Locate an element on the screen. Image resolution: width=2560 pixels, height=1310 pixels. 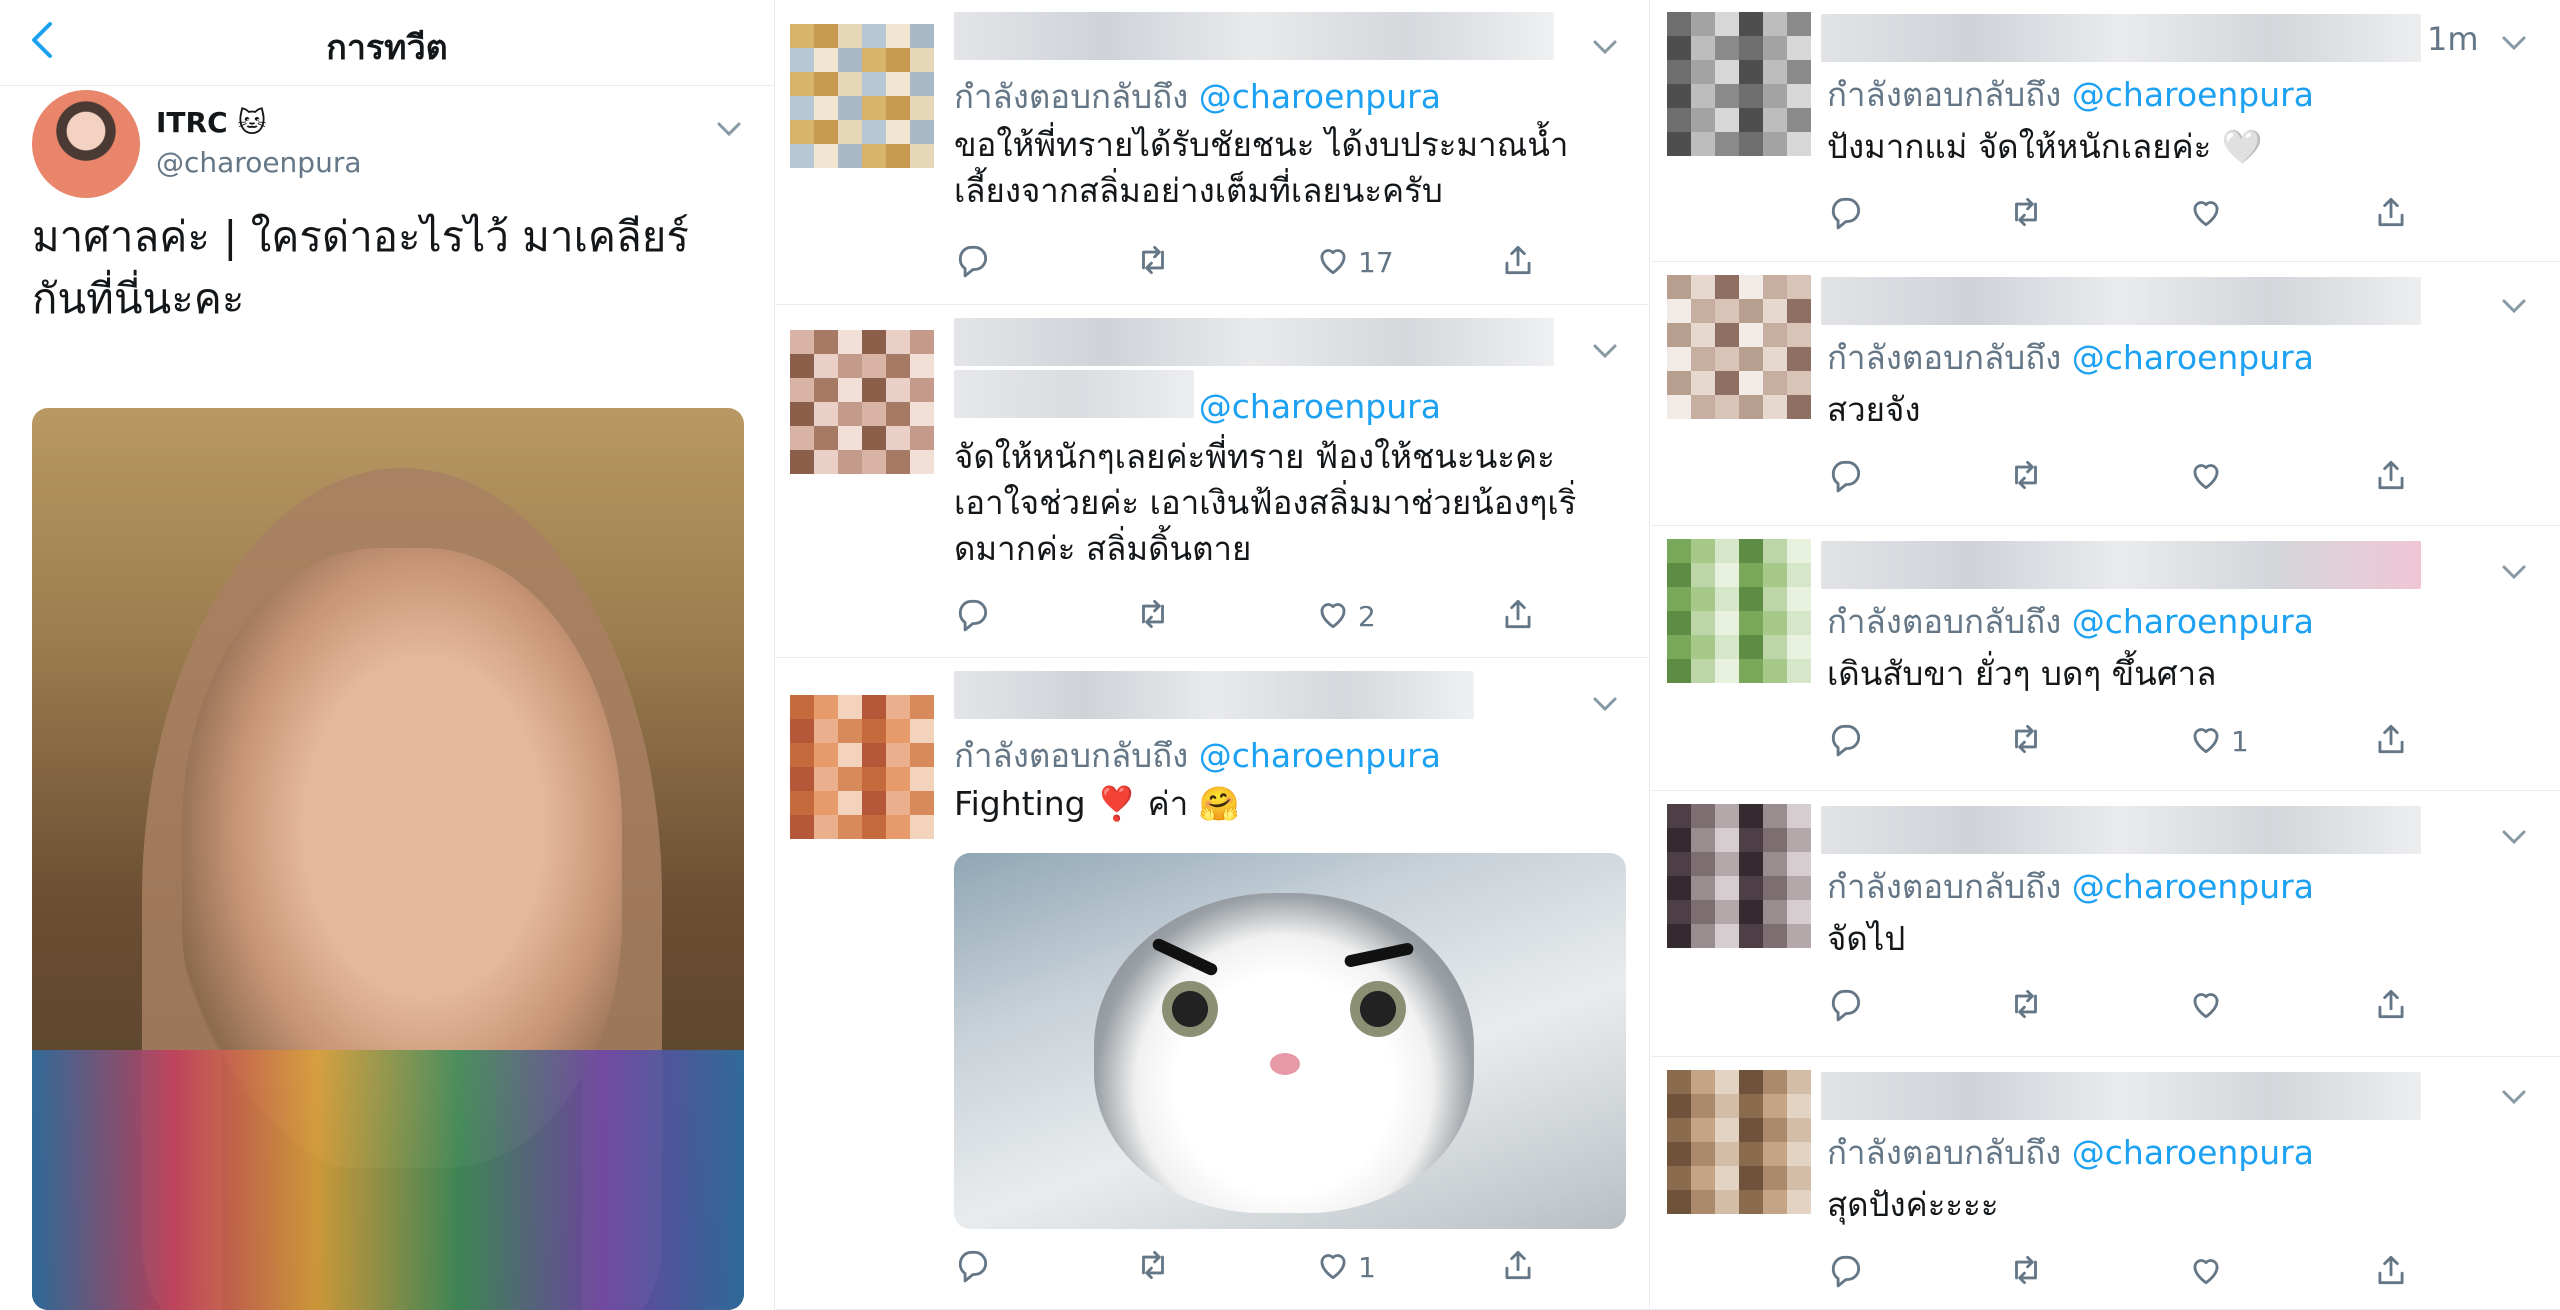
reply-tweet: กำลังตอบกลับถึง @charoenpura สุดปังค่ะะะะ is located at coordinates (2105, 1184).